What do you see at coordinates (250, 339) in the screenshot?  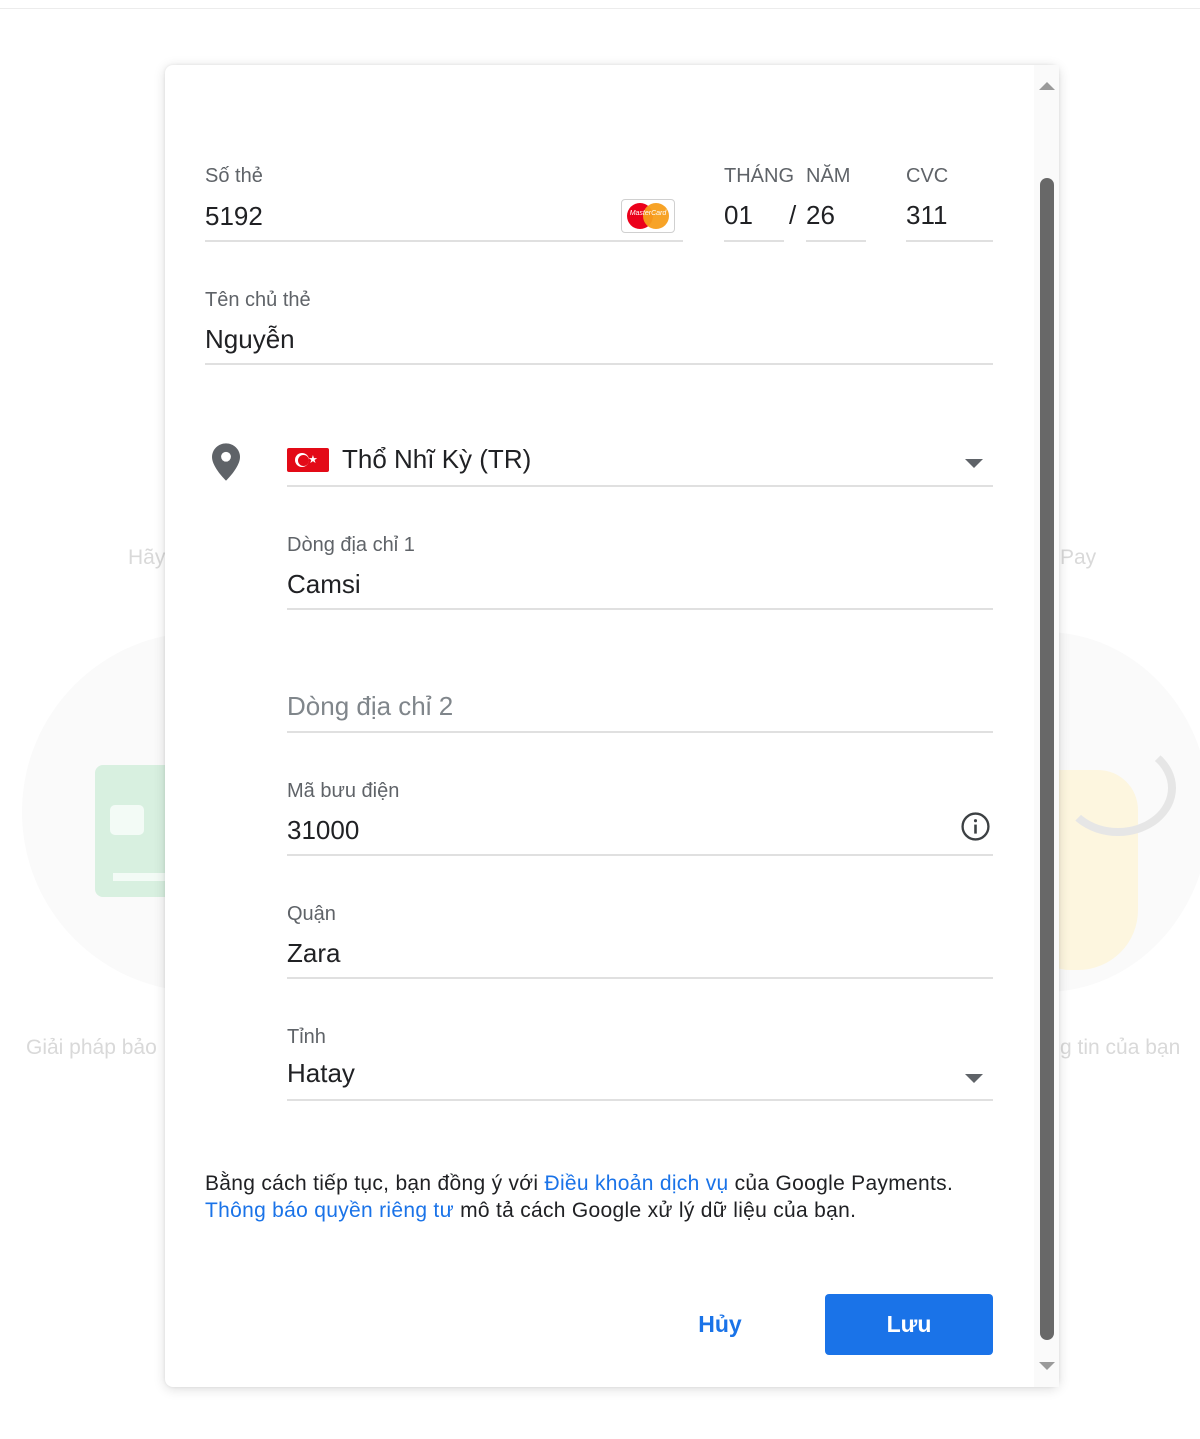 I see `cardholder-name-input: Nguyễn` at bounding box center [250, 339].